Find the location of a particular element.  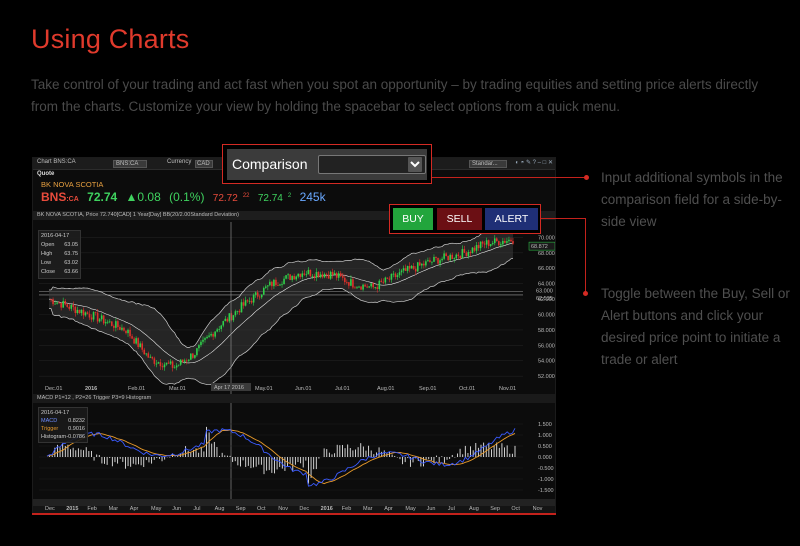

timeline-tick-label: 2016 is located at coordinates (327, 509).